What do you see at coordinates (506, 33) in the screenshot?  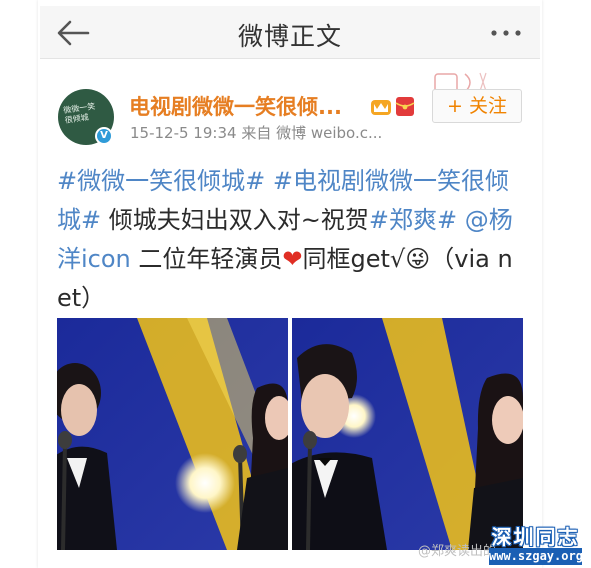 I see `more-dots-icon` at bounding box center [506, 33].